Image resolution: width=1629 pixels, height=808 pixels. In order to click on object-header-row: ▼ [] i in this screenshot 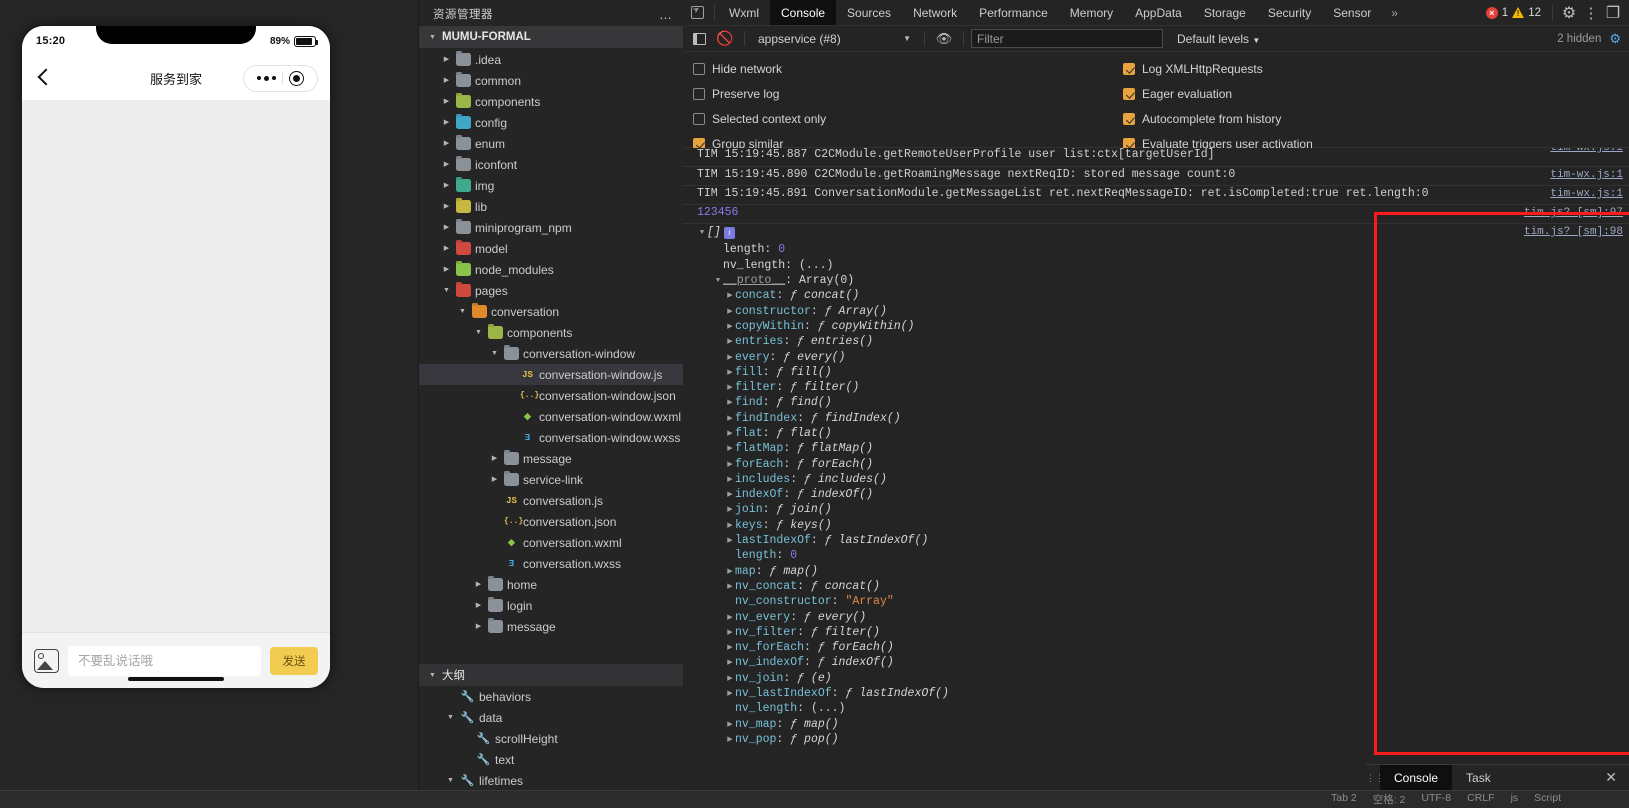, I will do `click(1156, 232)`.